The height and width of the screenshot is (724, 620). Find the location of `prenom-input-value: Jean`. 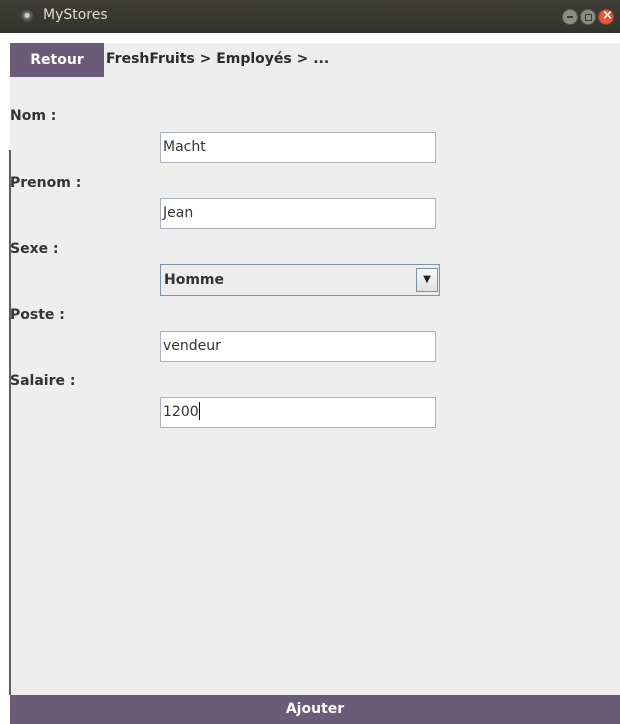

prenom-input-value: Jean is located at coordinates (178, 213).